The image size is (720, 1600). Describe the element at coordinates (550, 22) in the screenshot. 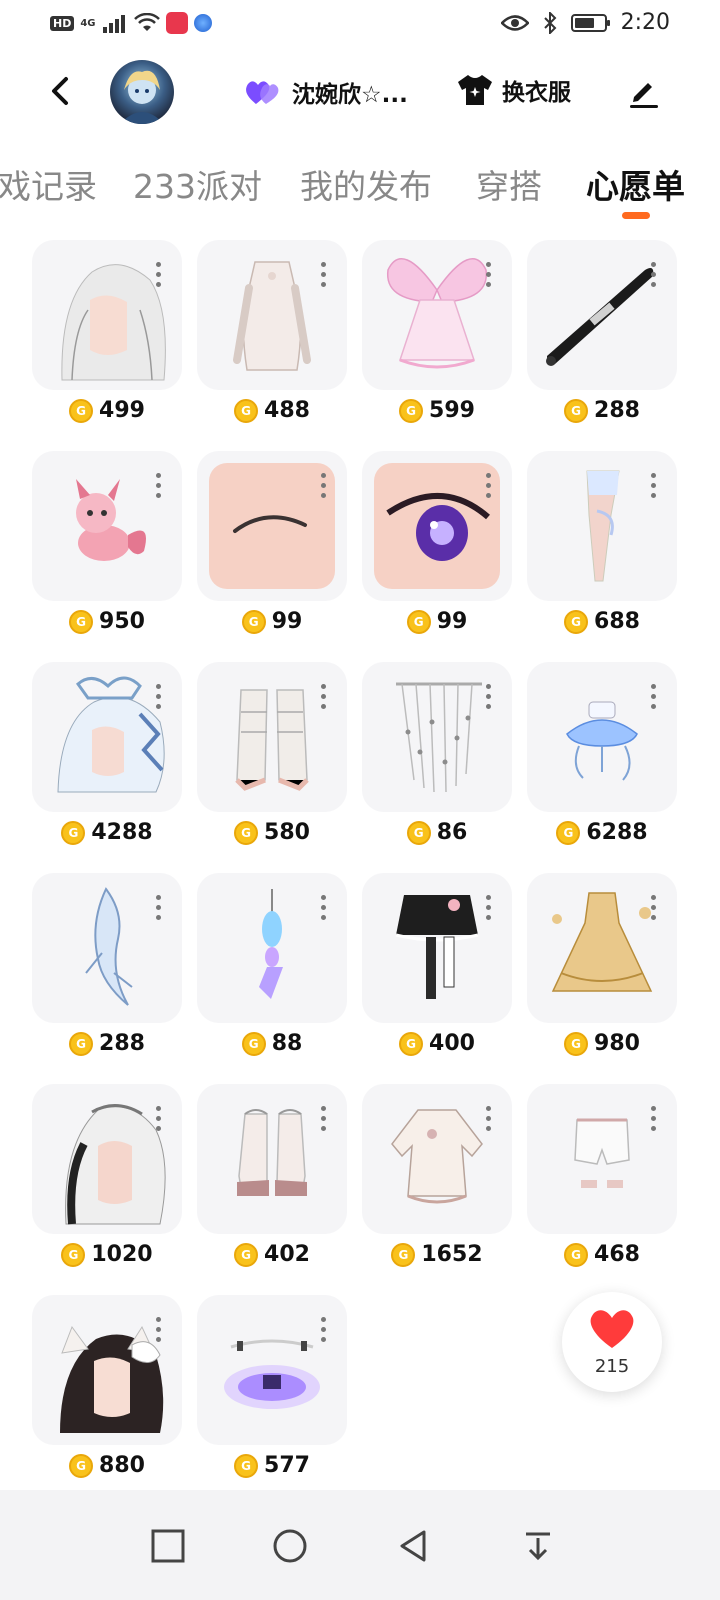

I see `bluetooth-icon` at that location.